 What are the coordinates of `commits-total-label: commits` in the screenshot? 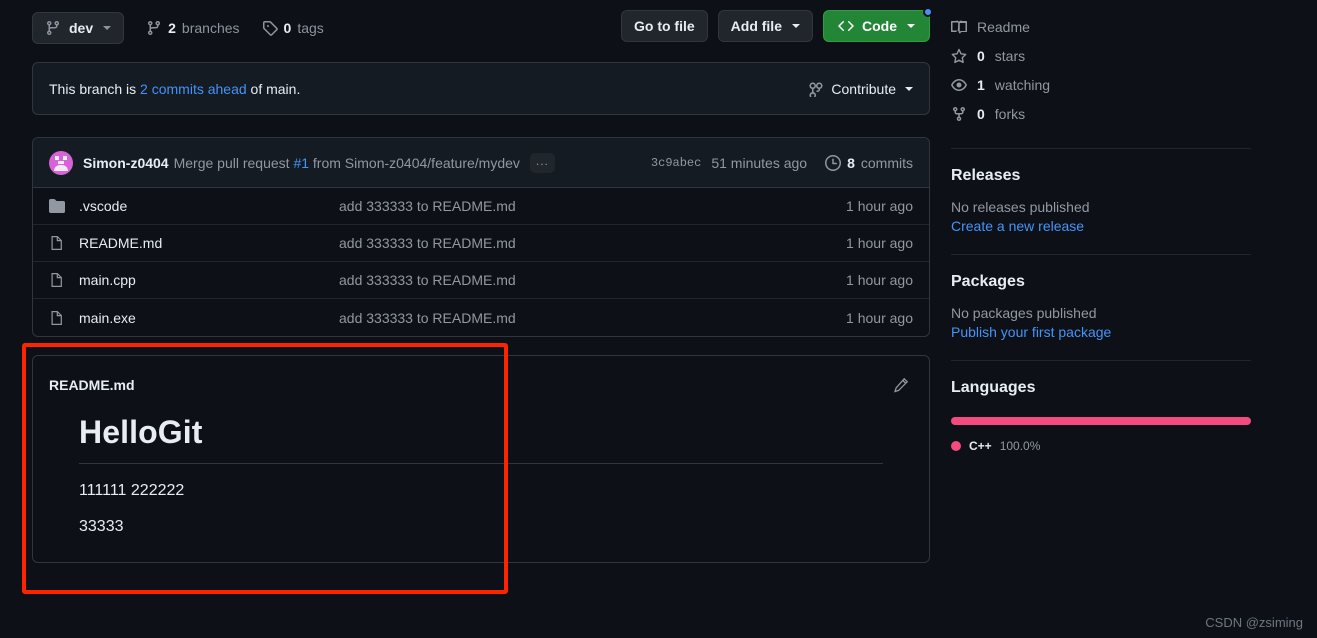 It's located at (886, 162).